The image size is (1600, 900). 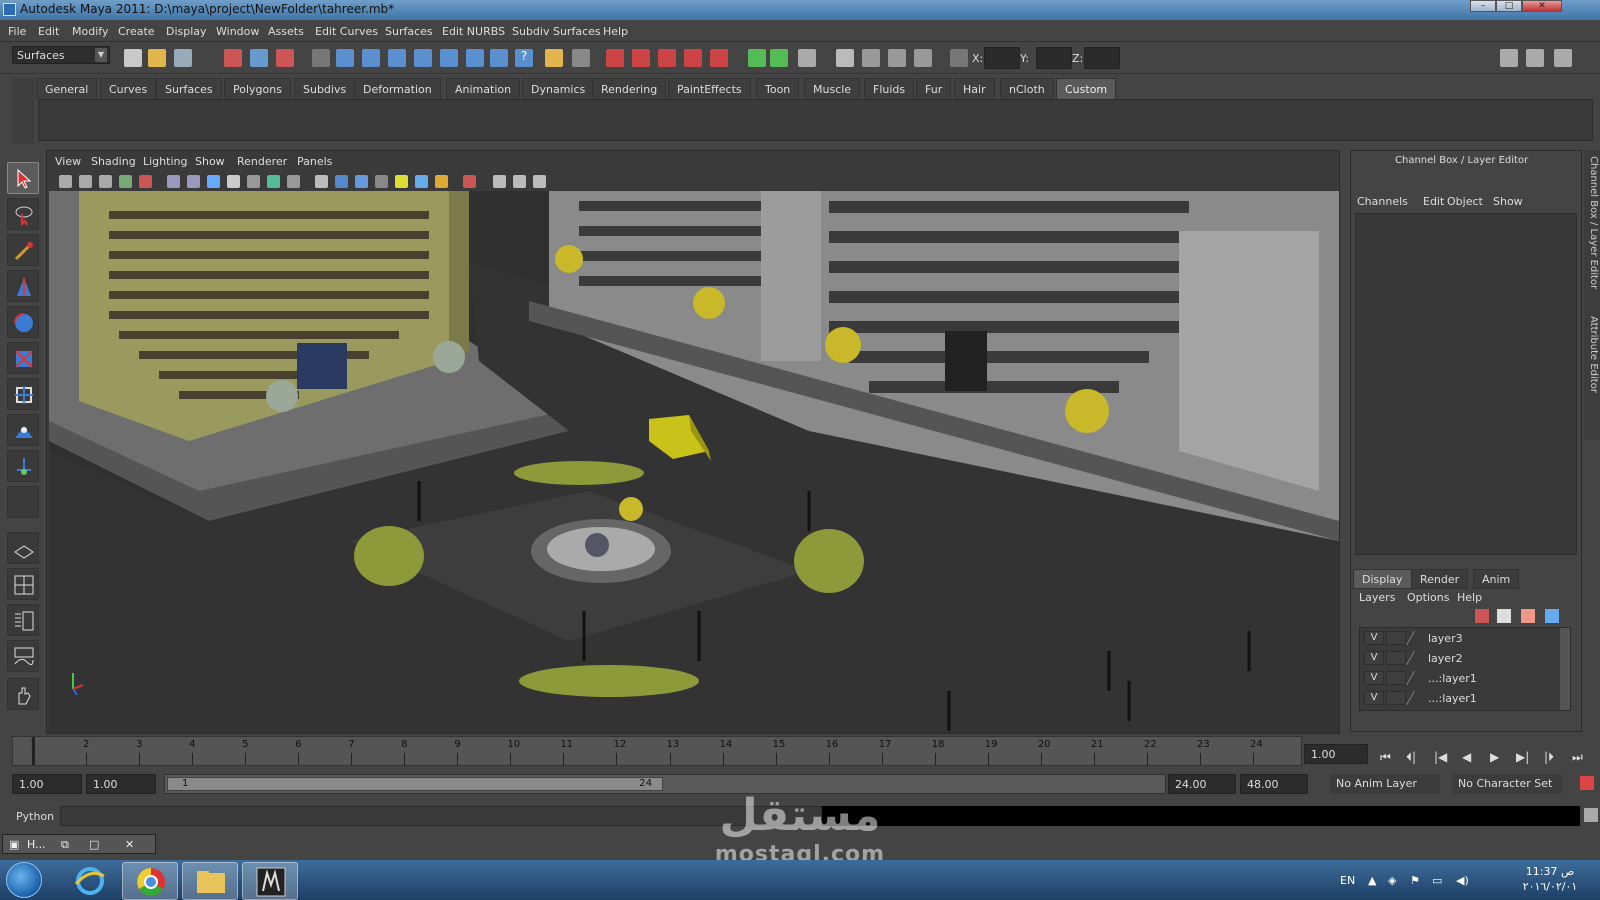 I want to click on panel-menu-view: View, so click(x=68, y=161).